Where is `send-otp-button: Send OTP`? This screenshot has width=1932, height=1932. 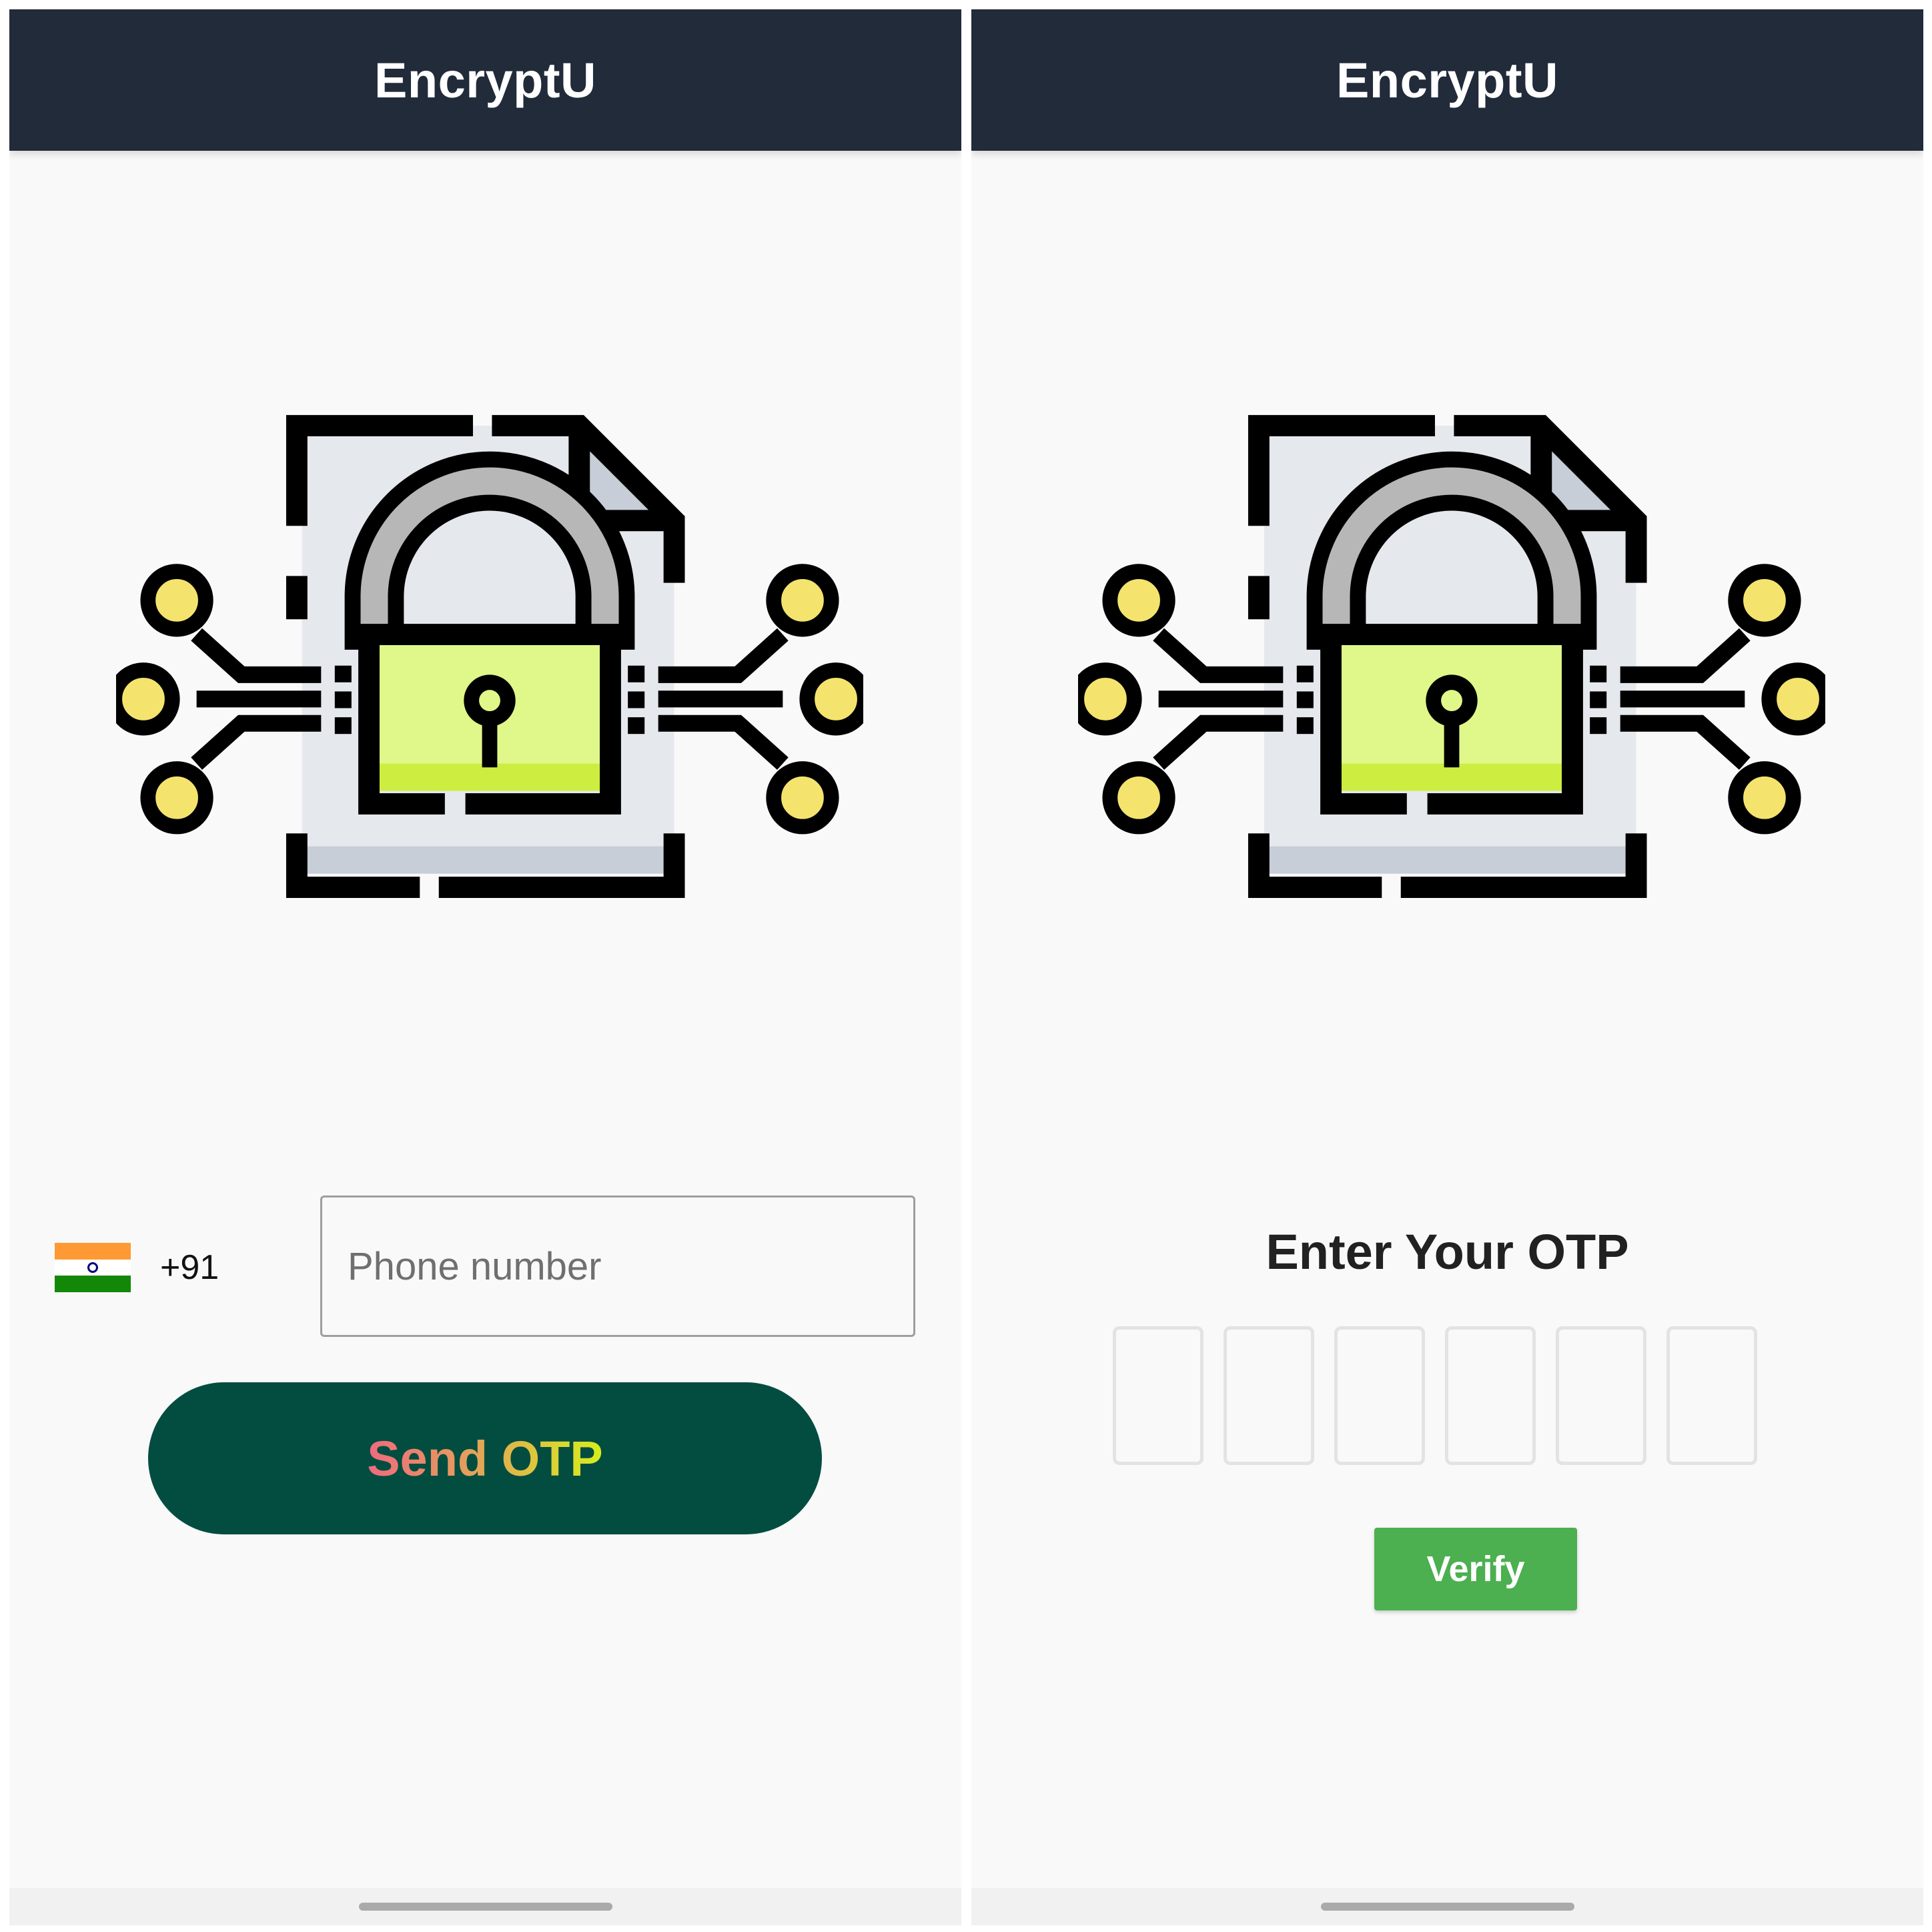
send-otp-button: Send OTP is located at coordinates (485, 1458).